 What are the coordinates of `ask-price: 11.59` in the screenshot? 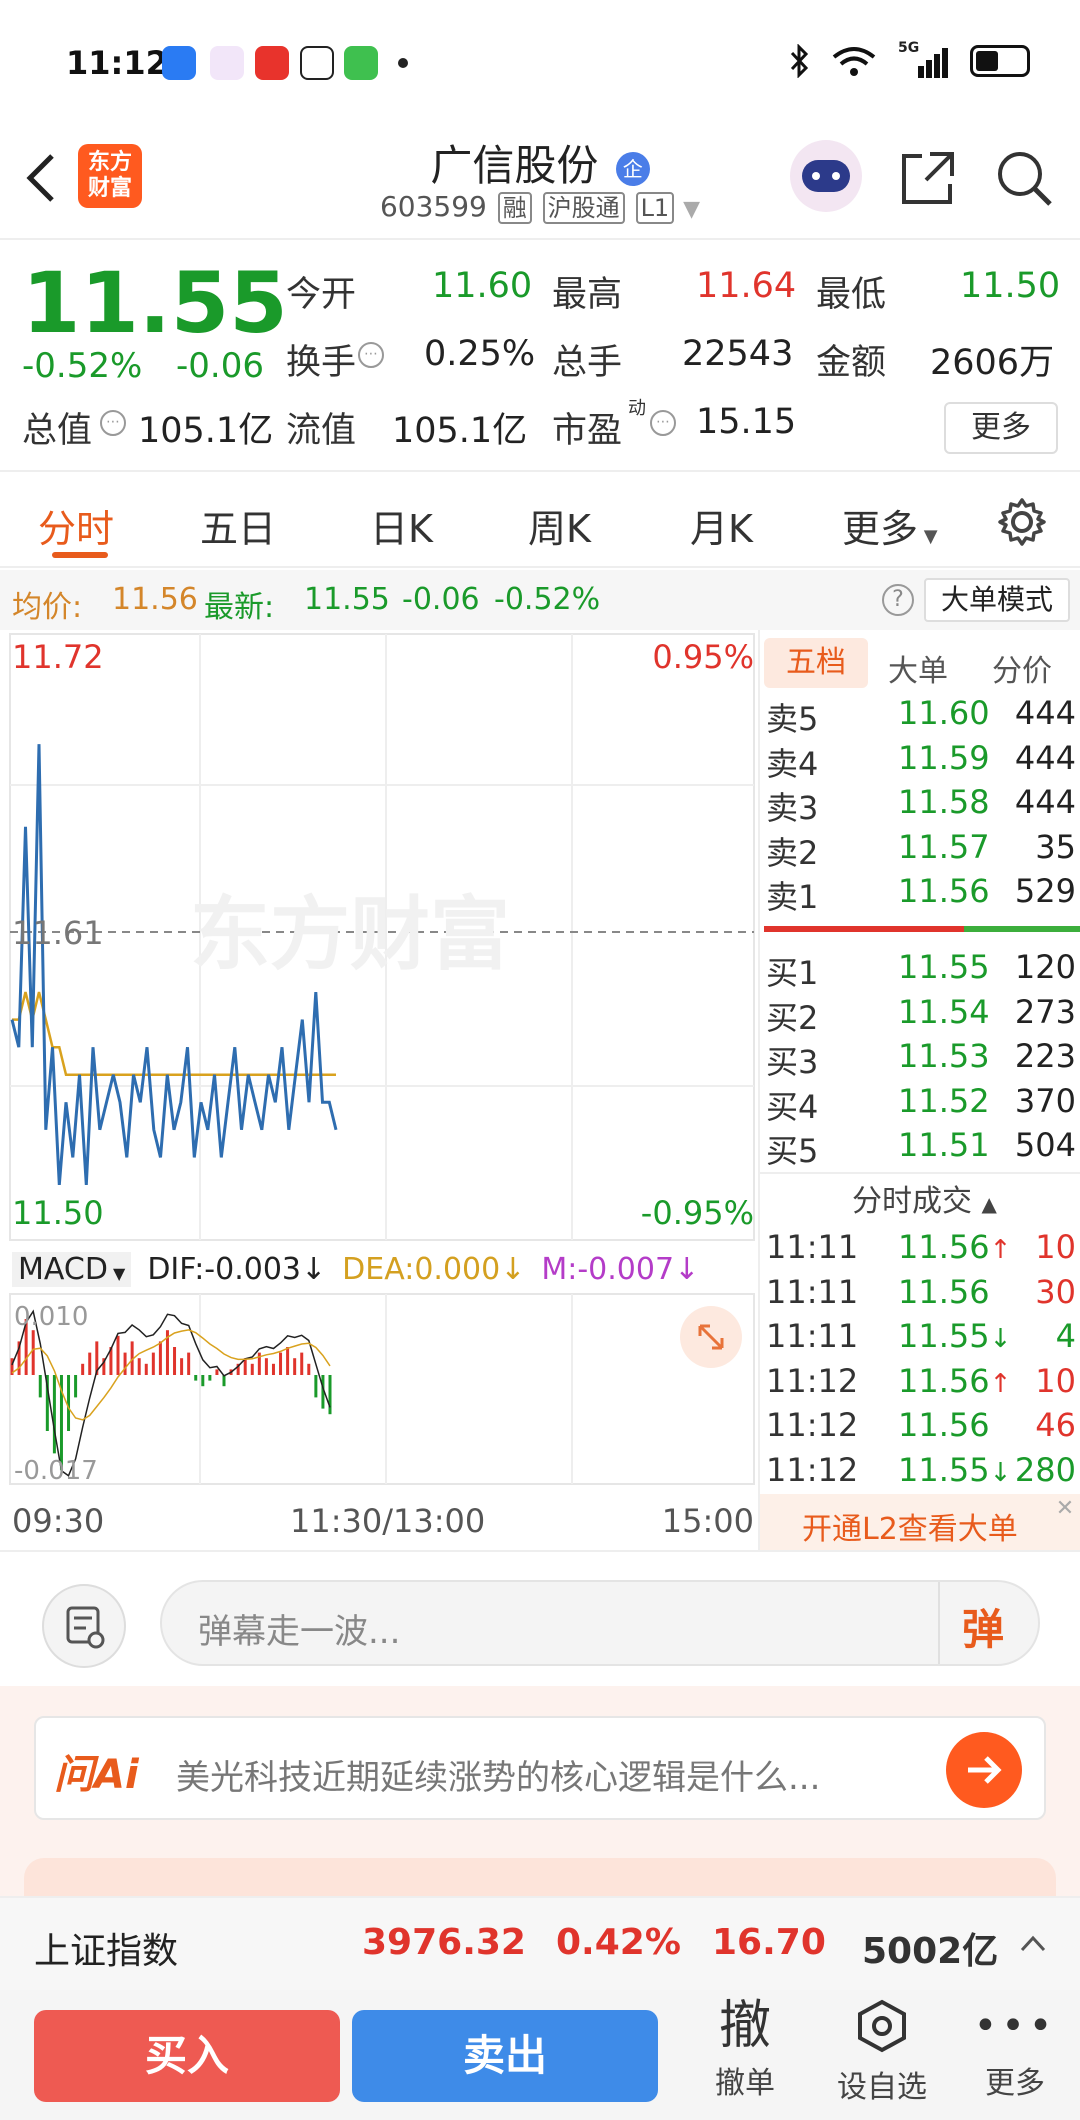 It's located at (944, 757).